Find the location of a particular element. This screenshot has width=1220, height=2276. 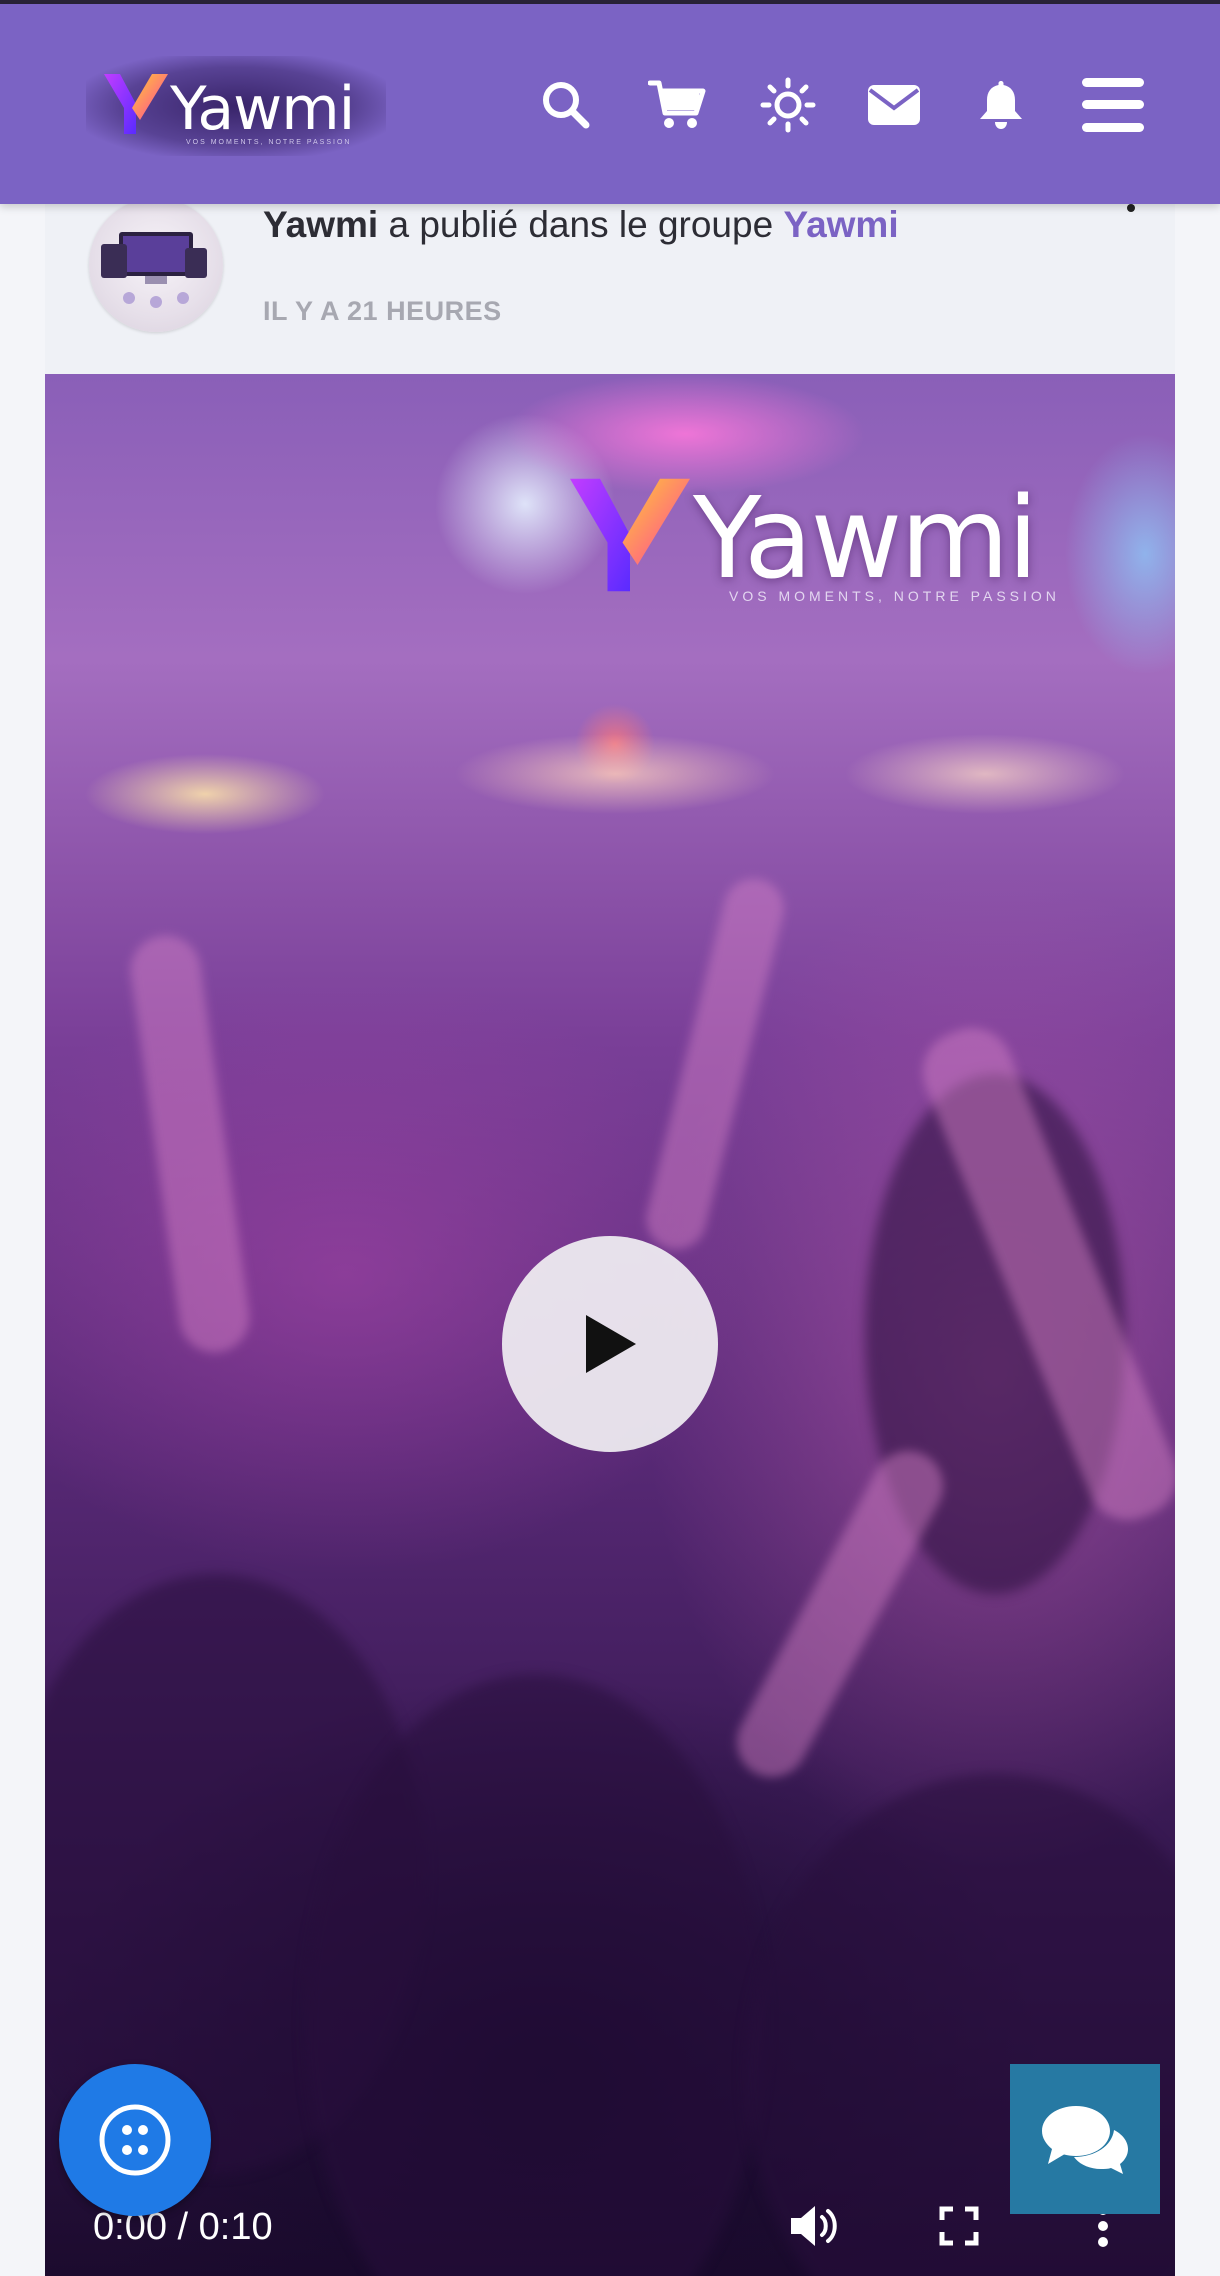

brand-tagline: VOS MOMENTS, NOTRE PASSION is located at coordinates (269, 142).